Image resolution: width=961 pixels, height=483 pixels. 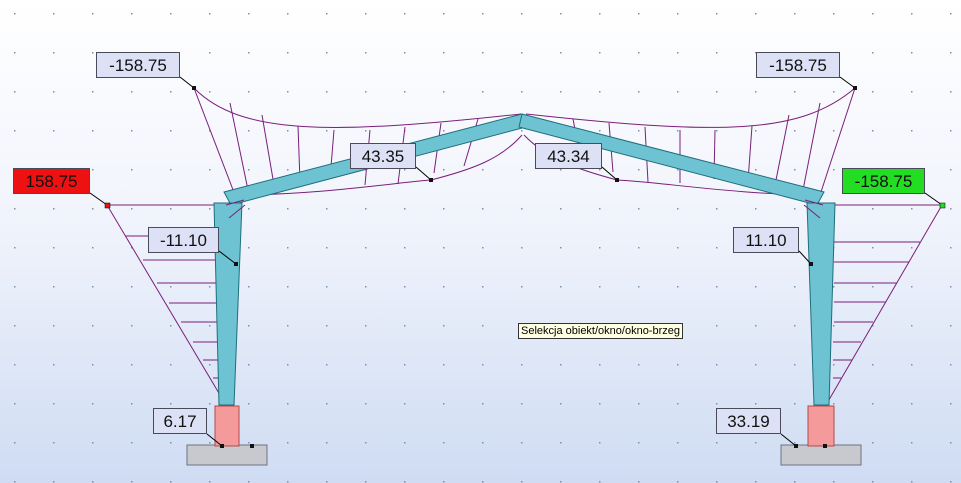 I want to click on left-foundation-base, so click(x=227, y=455).